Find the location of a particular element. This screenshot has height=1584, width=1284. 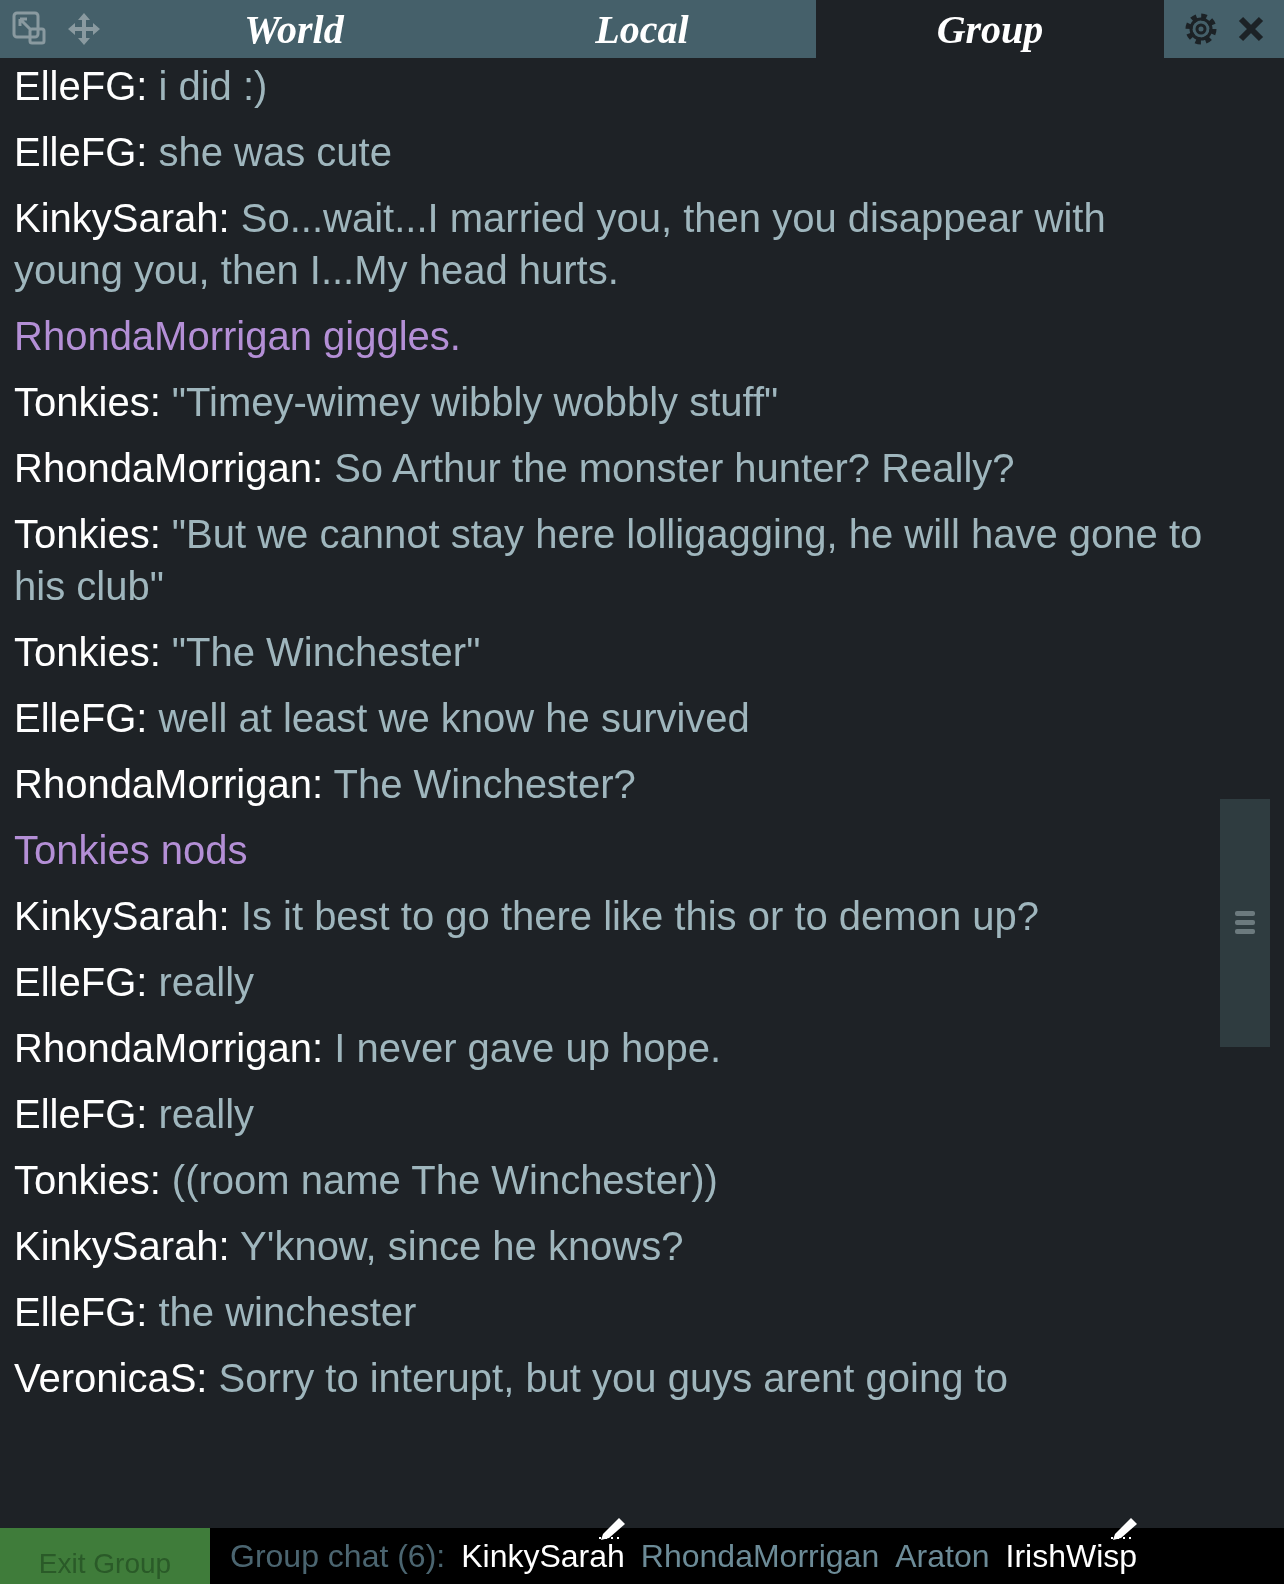

member-name: RhondaMorrigan is located at coordinates (760, 1555).